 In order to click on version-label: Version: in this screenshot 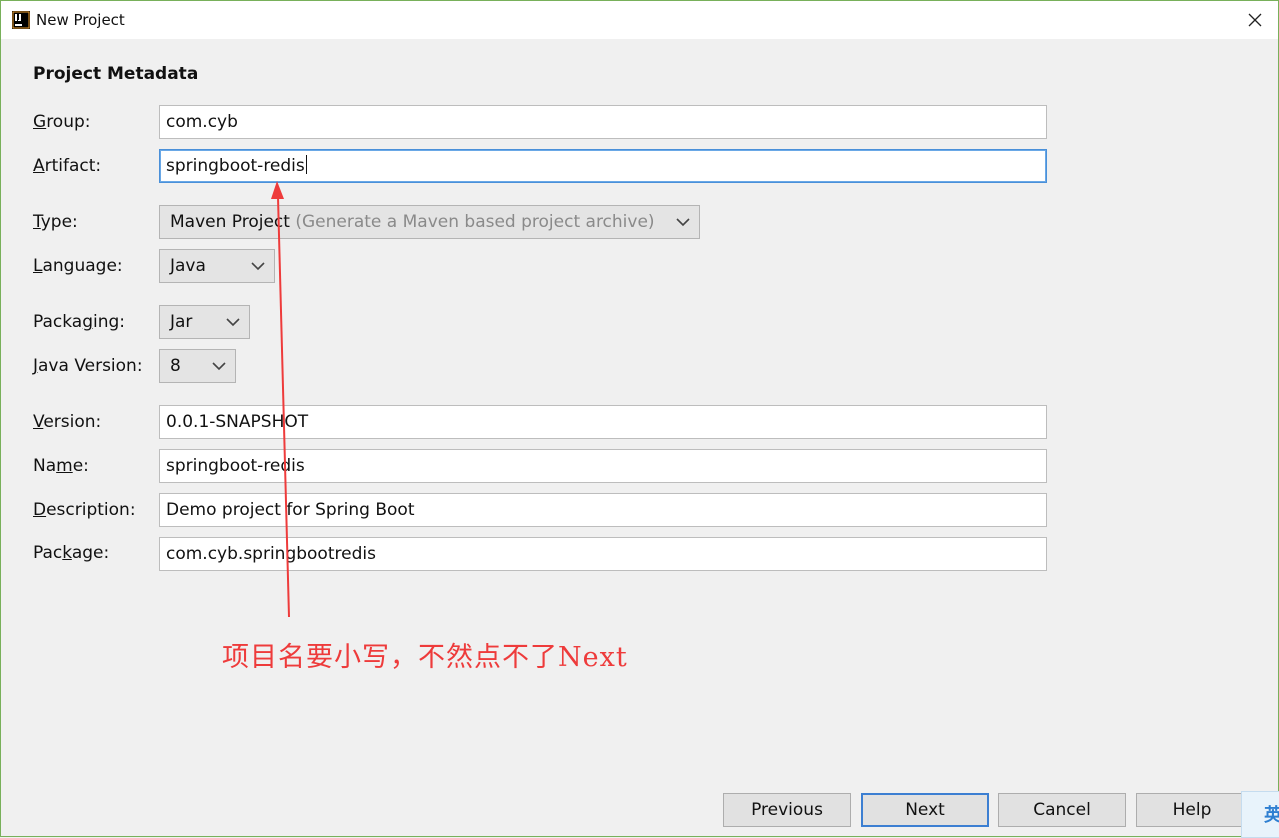, I will do `click(67, 422)`.